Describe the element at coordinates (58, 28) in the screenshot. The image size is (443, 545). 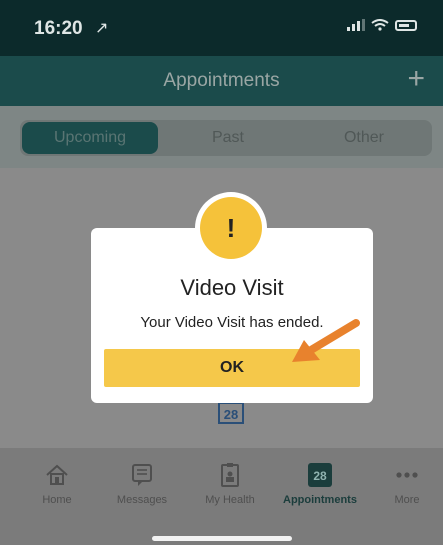
I see `status-time: 16:20` at that location.